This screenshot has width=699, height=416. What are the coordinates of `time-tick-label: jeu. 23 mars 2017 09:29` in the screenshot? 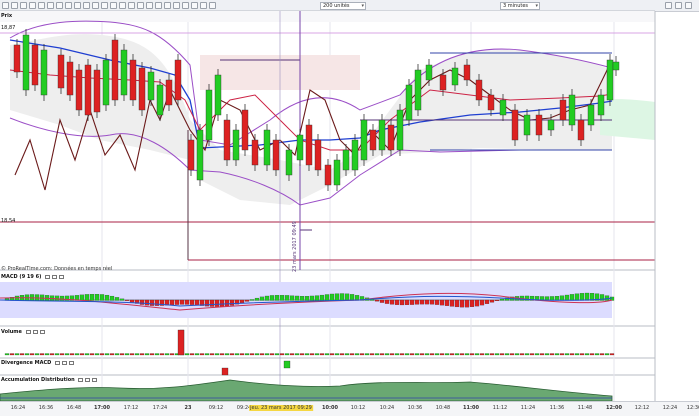 It's located at (281, 408).